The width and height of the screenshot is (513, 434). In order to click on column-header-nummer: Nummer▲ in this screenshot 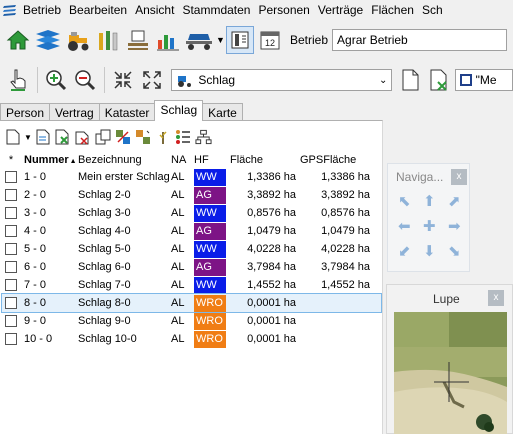, I will do `click(49, 160)`.